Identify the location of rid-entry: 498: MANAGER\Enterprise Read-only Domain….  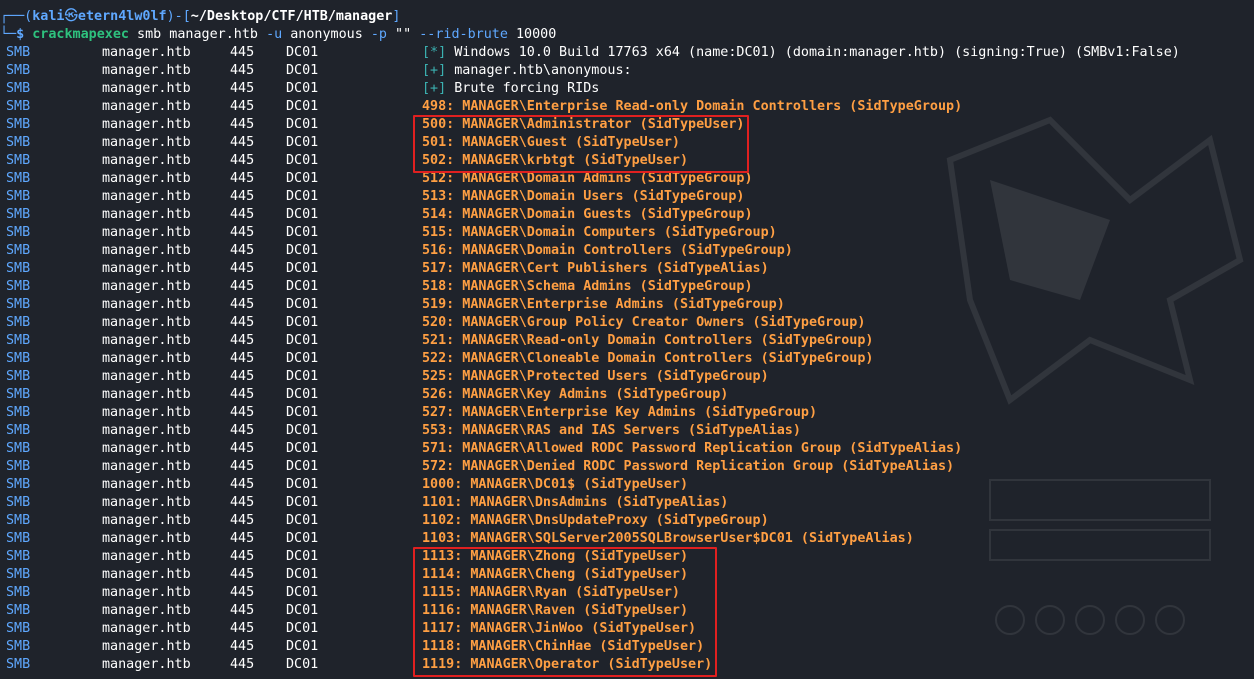
(692, 106).